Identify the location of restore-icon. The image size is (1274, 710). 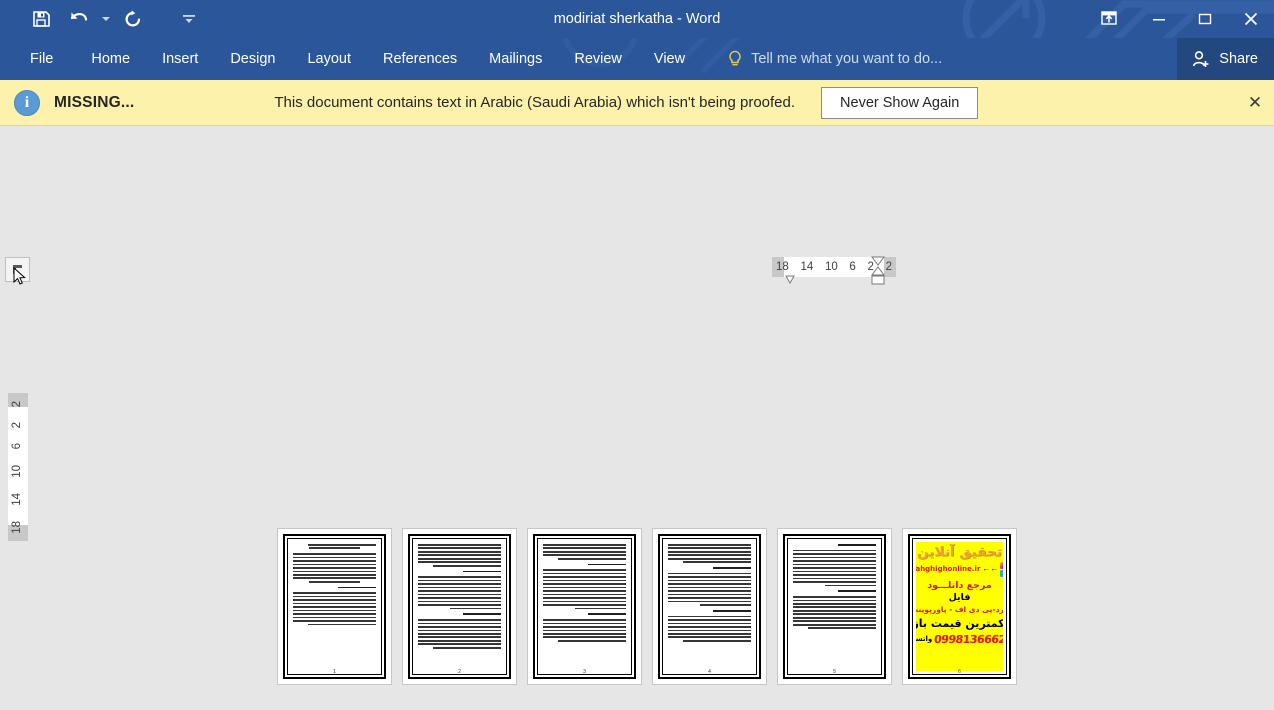
(1205, 19).